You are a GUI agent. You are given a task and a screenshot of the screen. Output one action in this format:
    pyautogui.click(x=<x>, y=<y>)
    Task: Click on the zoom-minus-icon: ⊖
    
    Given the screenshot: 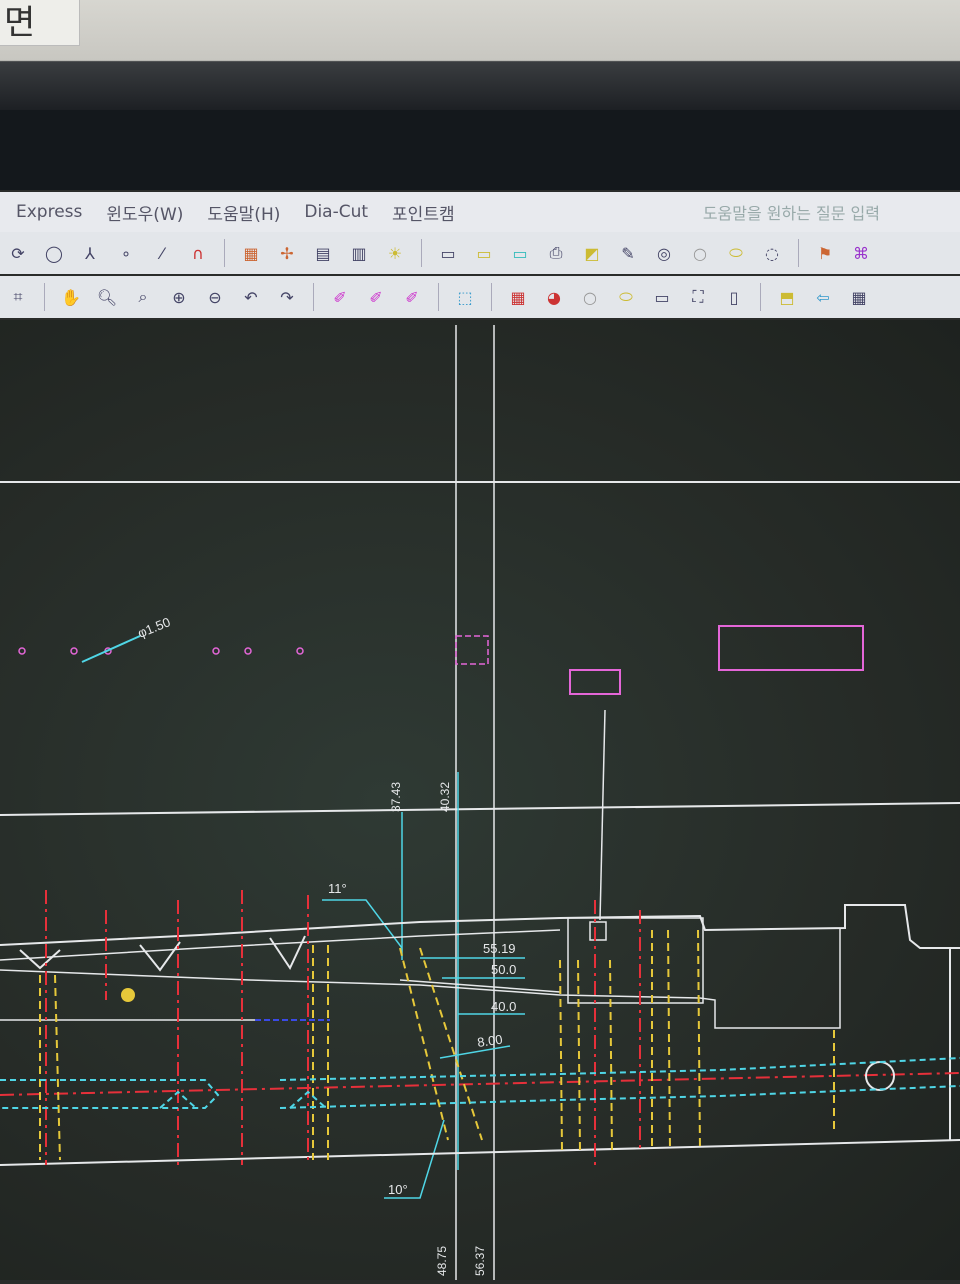 What is the action you would take?
    pyautogui.click(x=215, y=297)
    